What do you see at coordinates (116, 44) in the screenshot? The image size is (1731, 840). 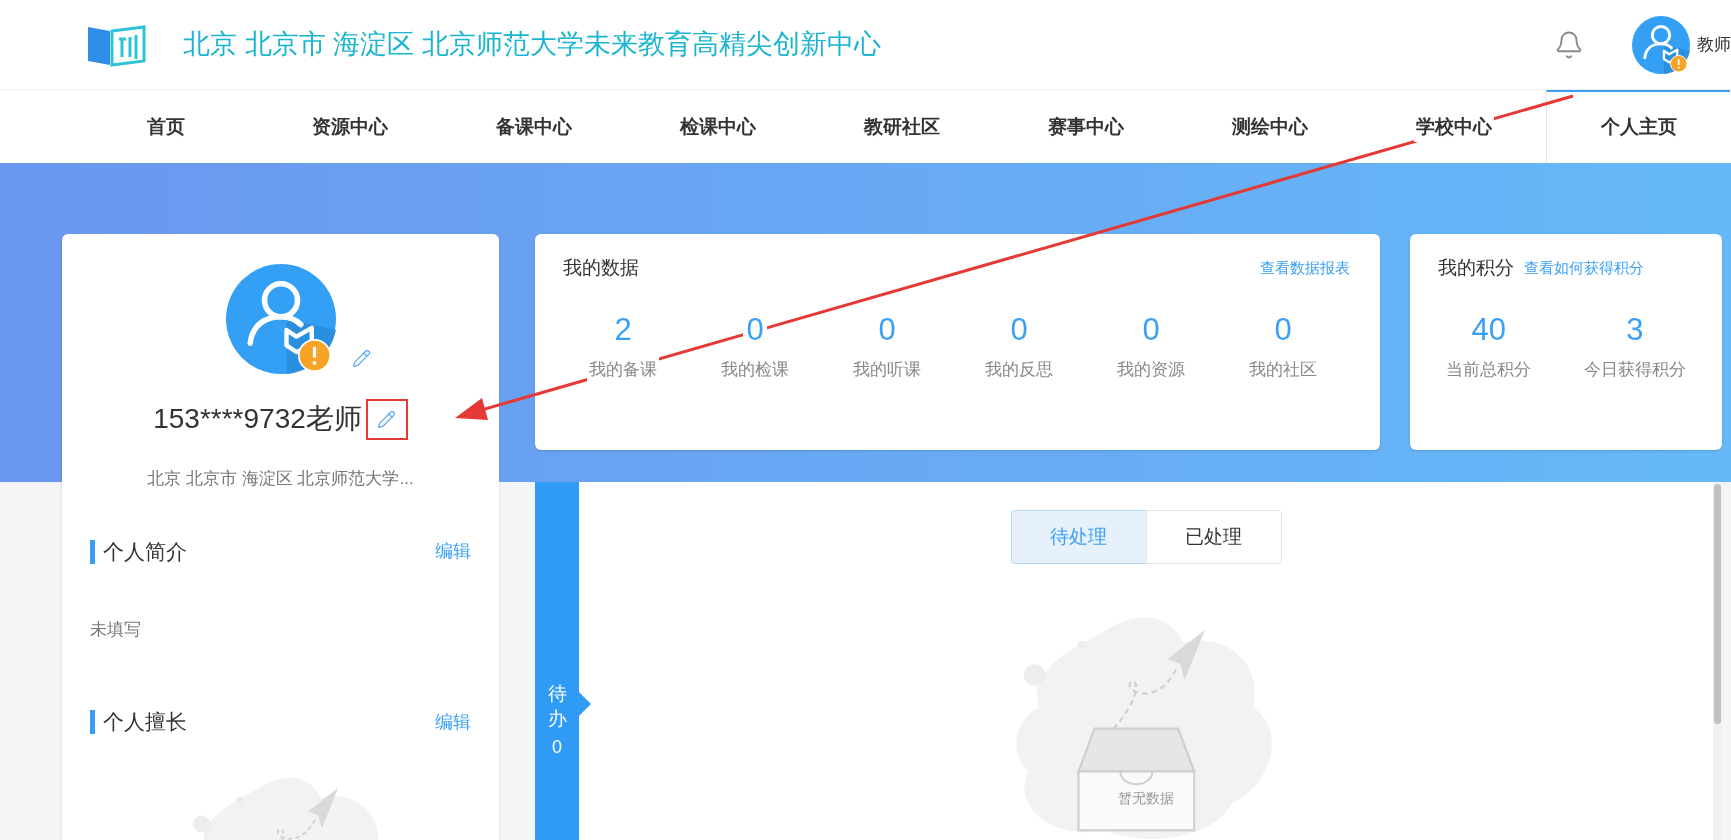 I see `logo-icon` at bounding box center [116, 44].